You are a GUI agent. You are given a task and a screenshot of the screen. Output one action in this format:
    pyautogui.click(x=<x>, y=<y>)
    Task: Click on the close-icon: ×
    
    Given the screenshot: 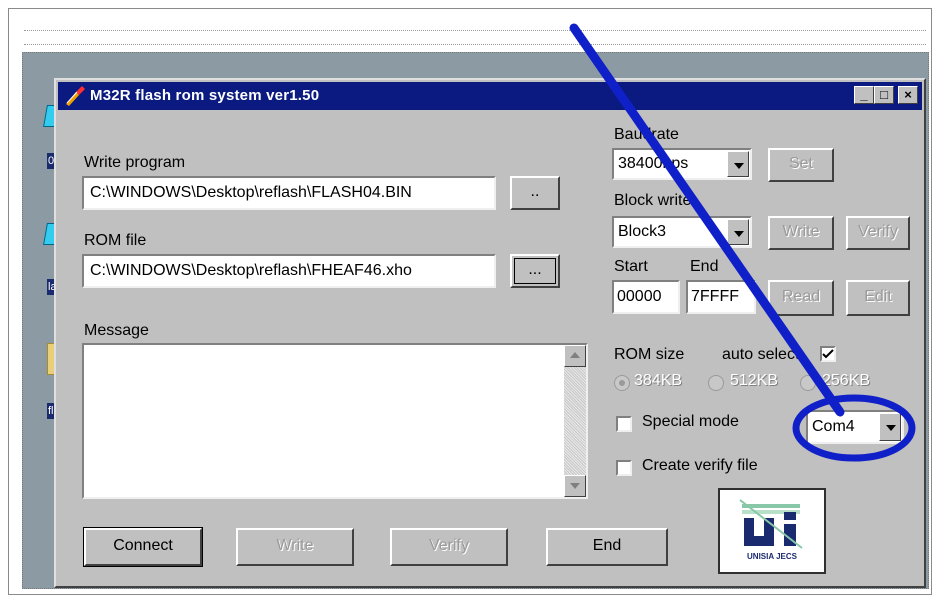 What is the action you would take?
    pyautogui.click(x=908, y=94)
    